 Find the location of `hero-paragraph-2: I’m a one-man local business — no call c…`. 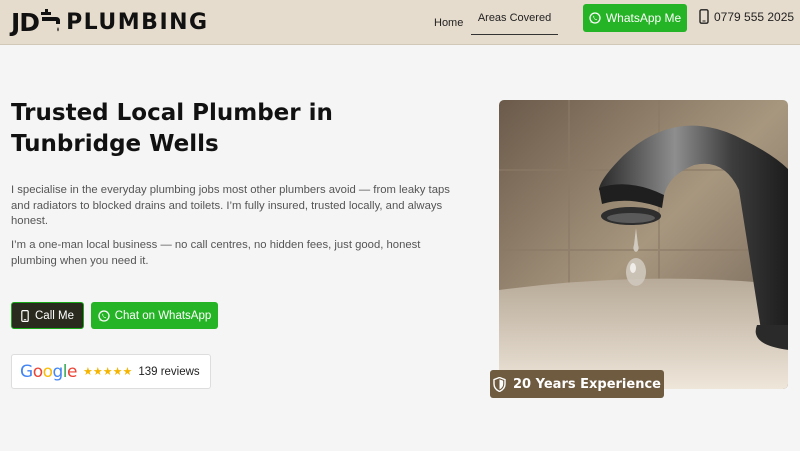

hero-paragraph-2: I’m a one-man local business — no call c… is located at coordinates (216, 253).